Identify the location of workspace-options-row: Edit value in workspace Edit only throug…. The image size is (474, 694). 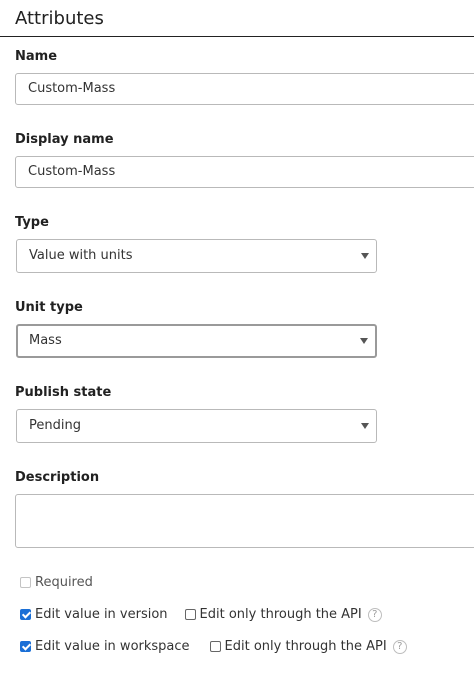
(213, 646).